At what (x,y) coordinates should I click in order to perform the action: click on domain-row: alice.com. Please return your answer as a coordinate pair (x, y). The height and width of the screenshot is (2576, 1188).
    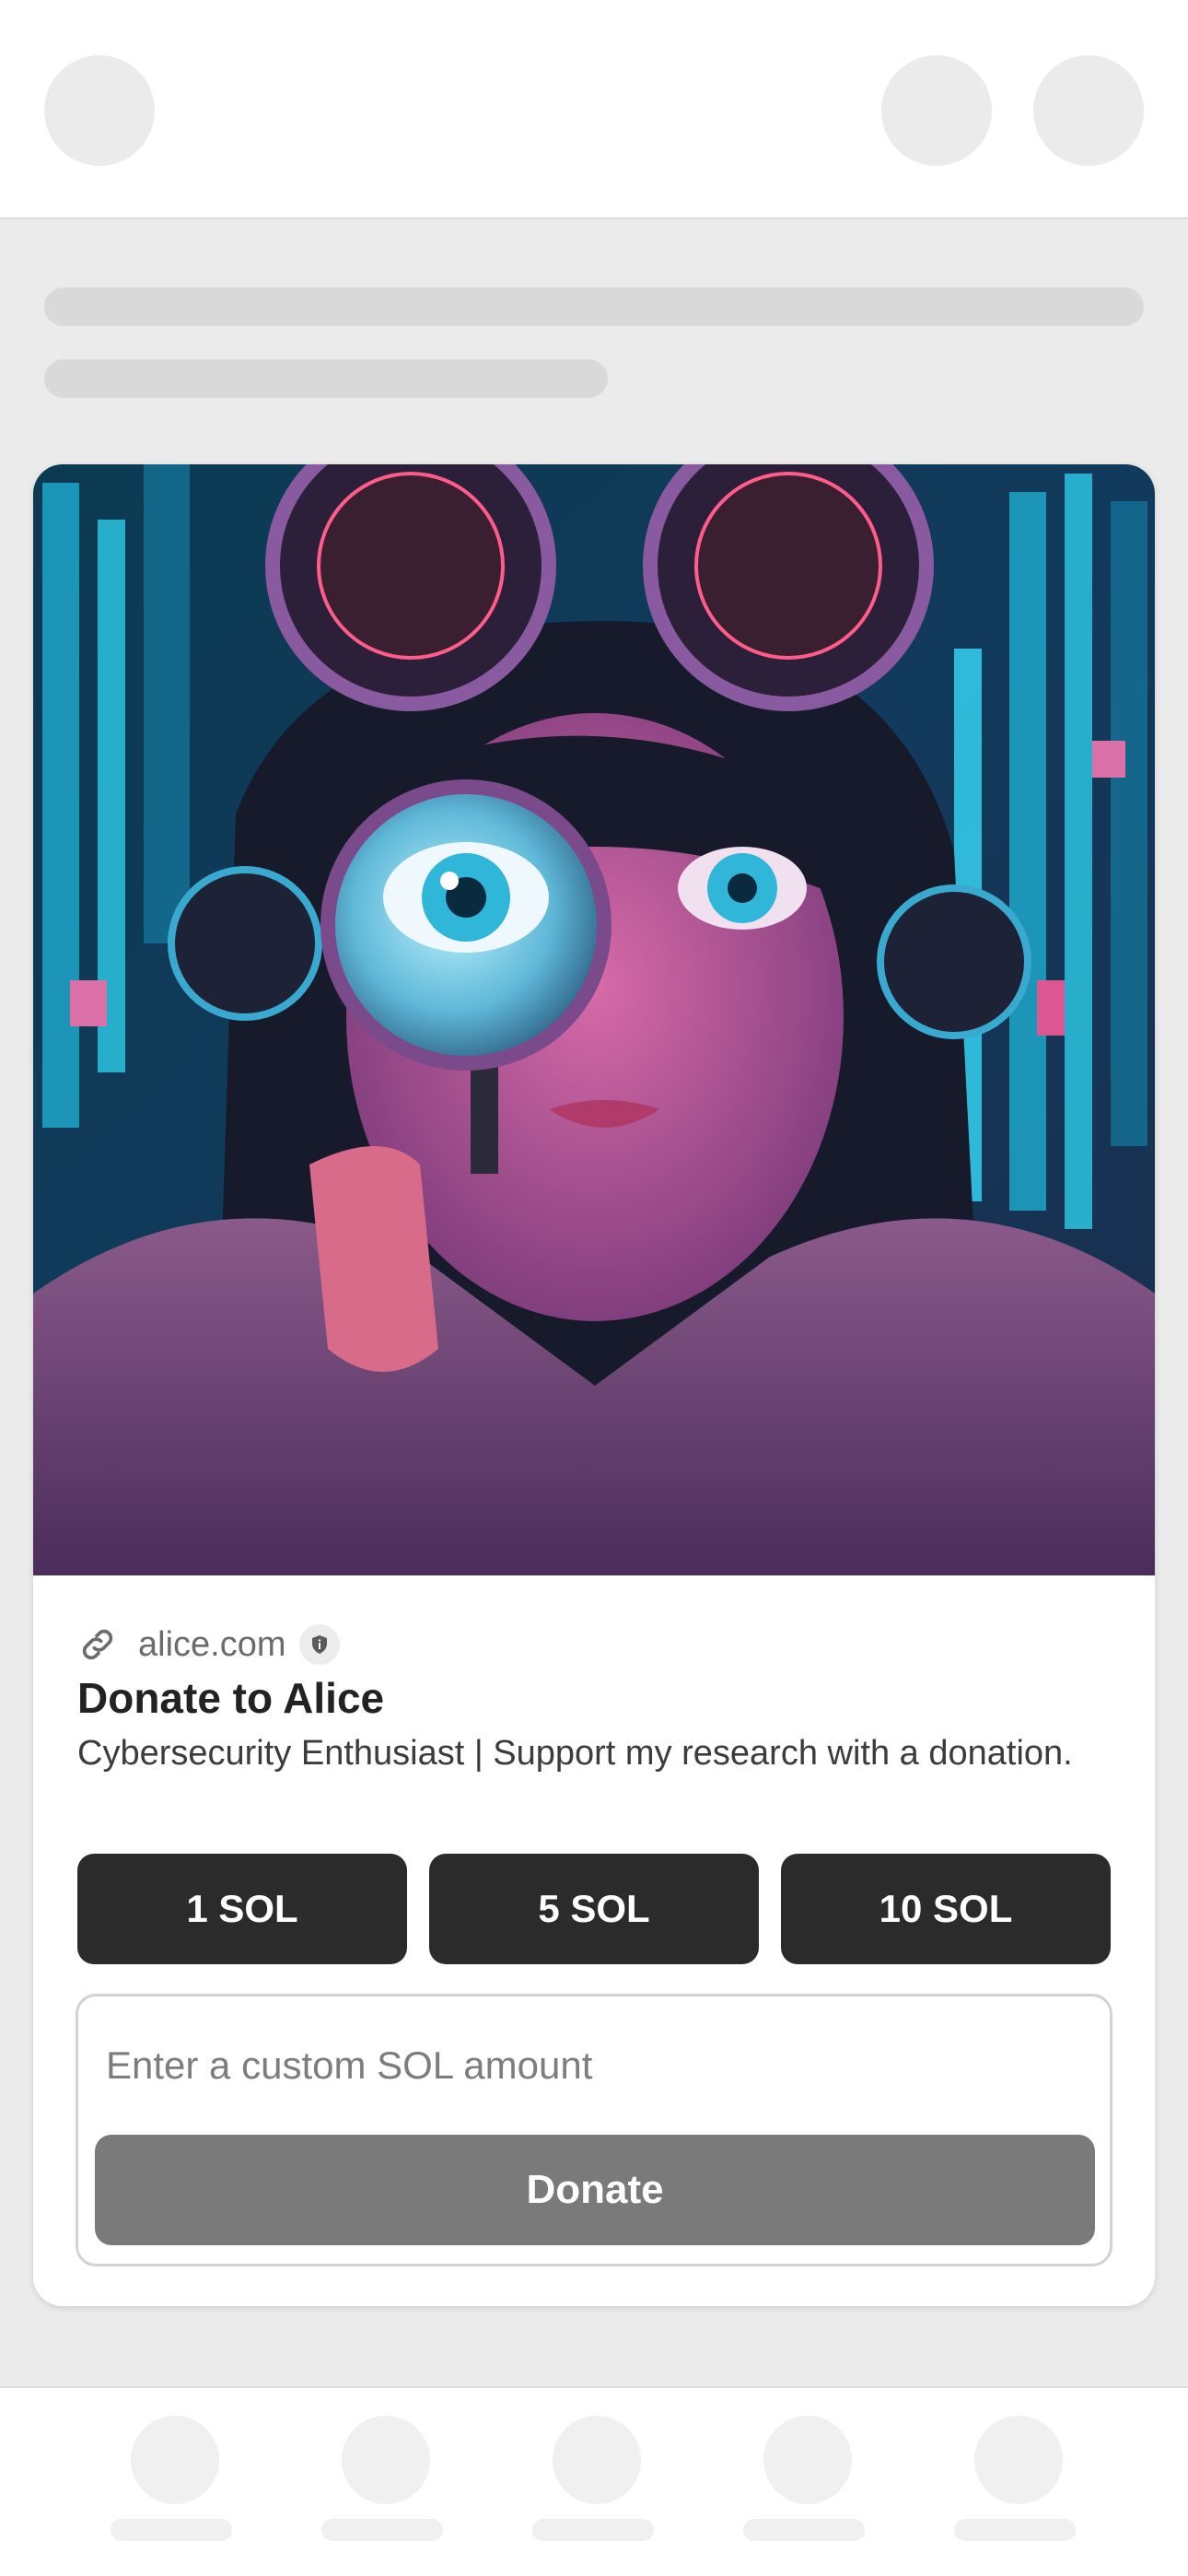
    Looking at the image, I should click on (208, 1644).